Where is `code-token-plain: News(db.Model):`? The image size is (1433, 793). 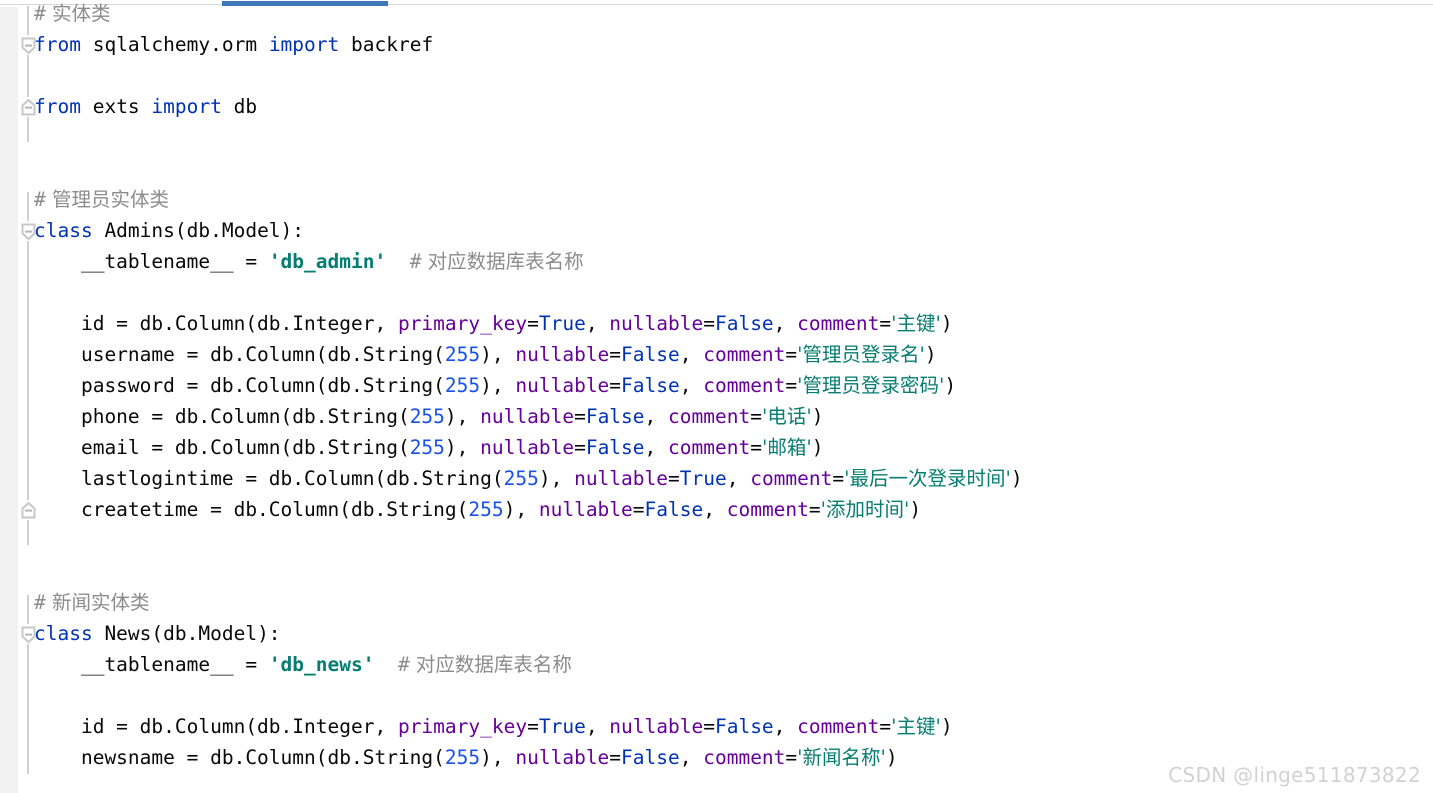
code-token-plain: News(db.Model): is located at coordinates (186, 633).